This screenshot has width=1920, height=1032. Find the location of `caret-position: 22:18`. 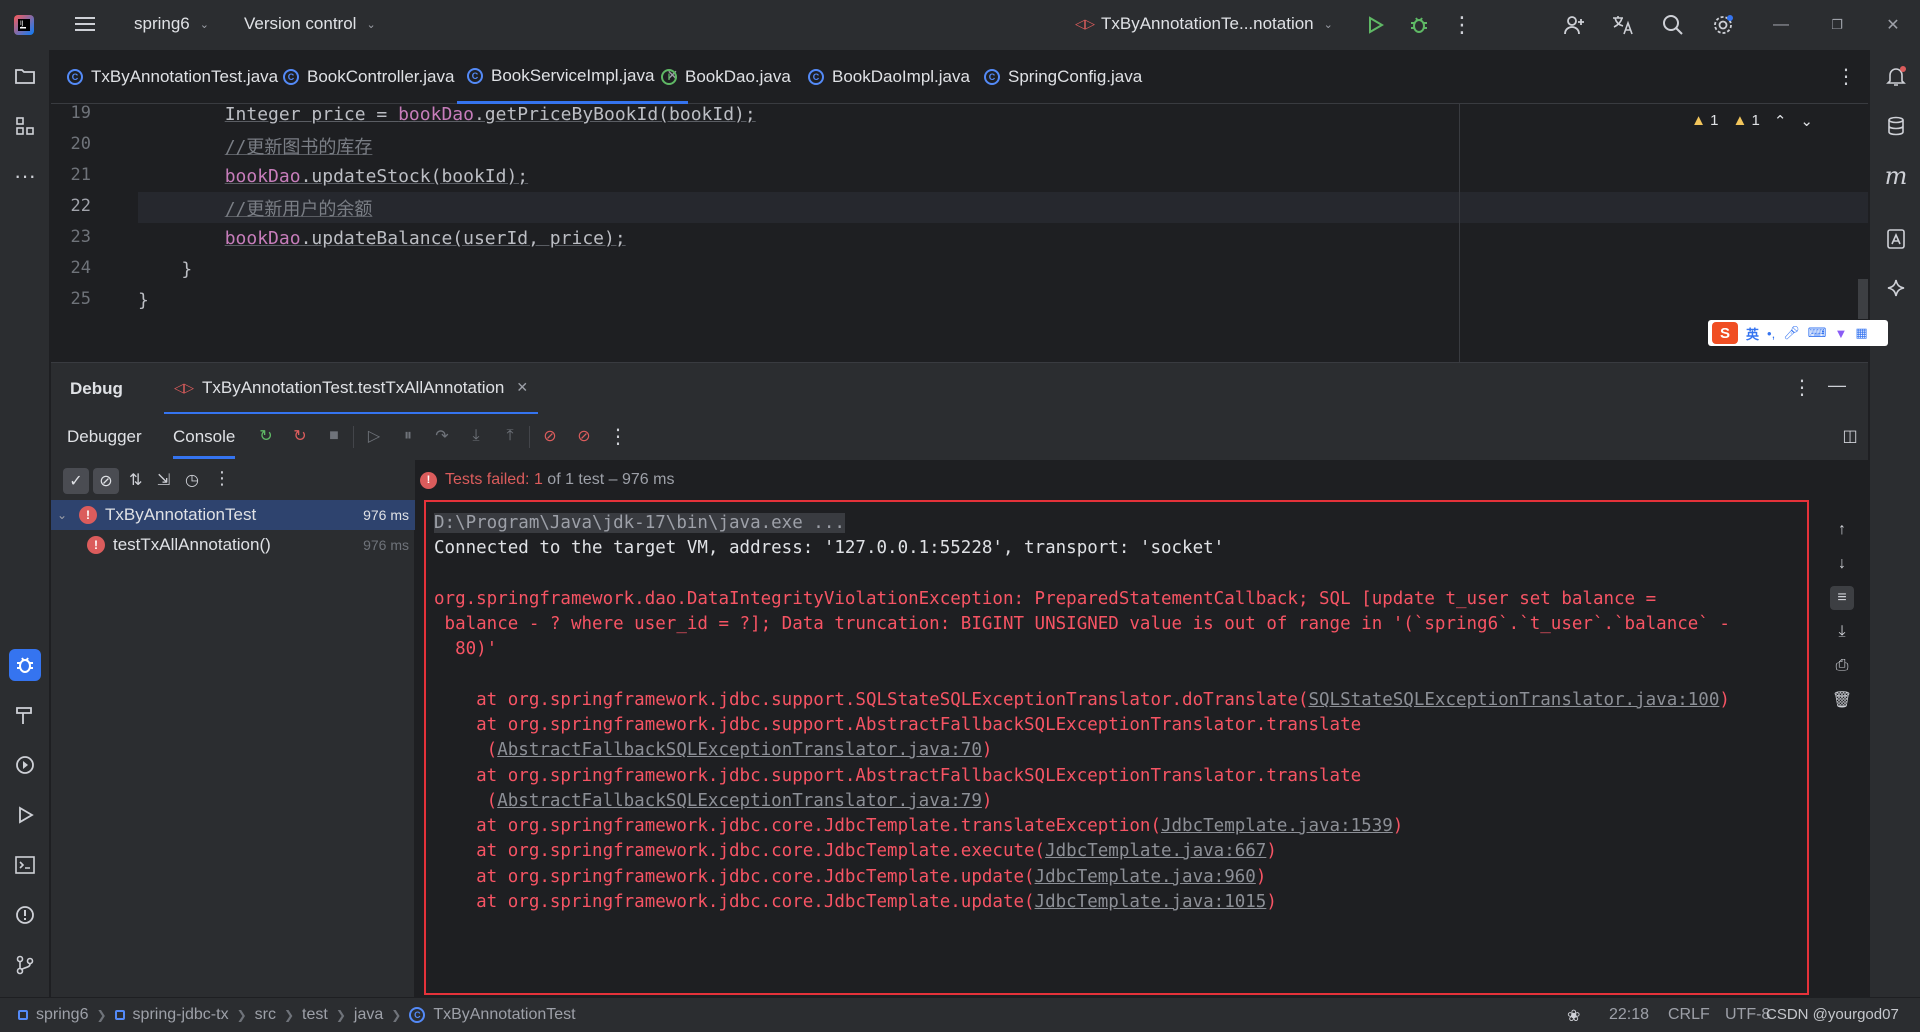

caret-position: 22:18 is located at coordinates (1629, 1015).